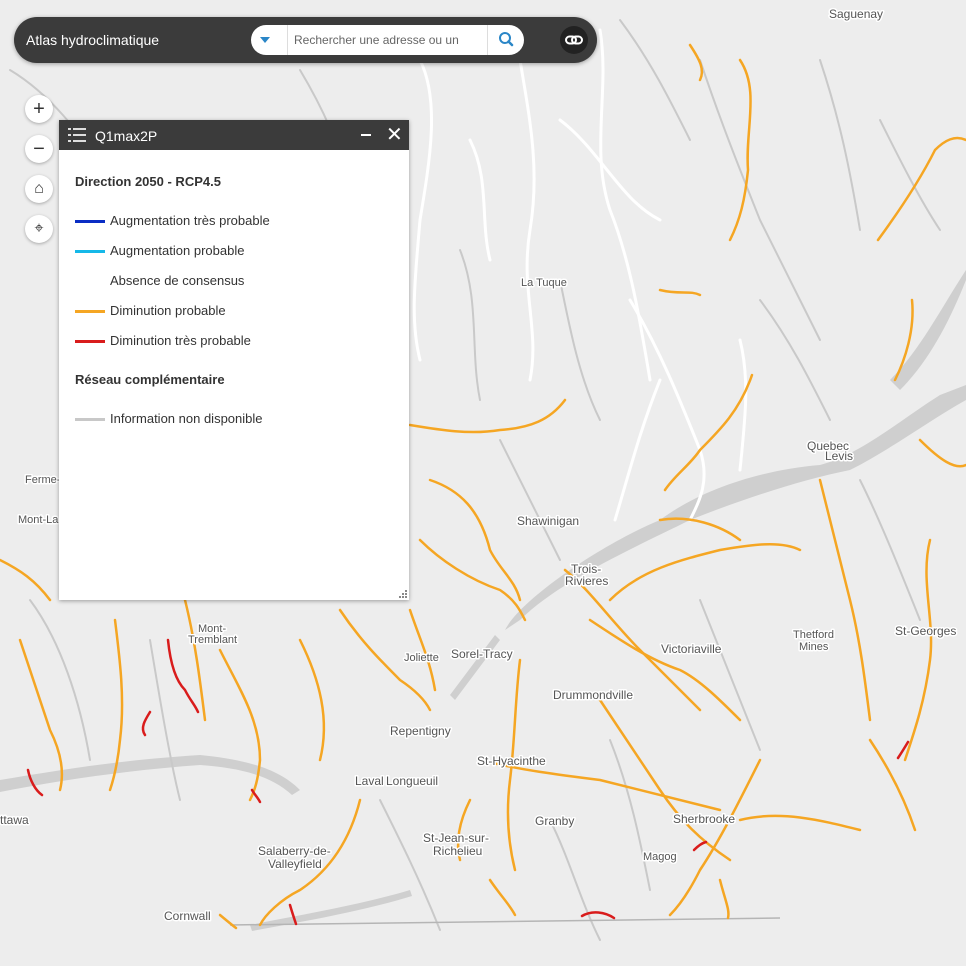  What do you see at coordinates (177, 280) in the screenshot?
I see `legend-item-label: Absence de consensus` at bounding box center [177, 280].